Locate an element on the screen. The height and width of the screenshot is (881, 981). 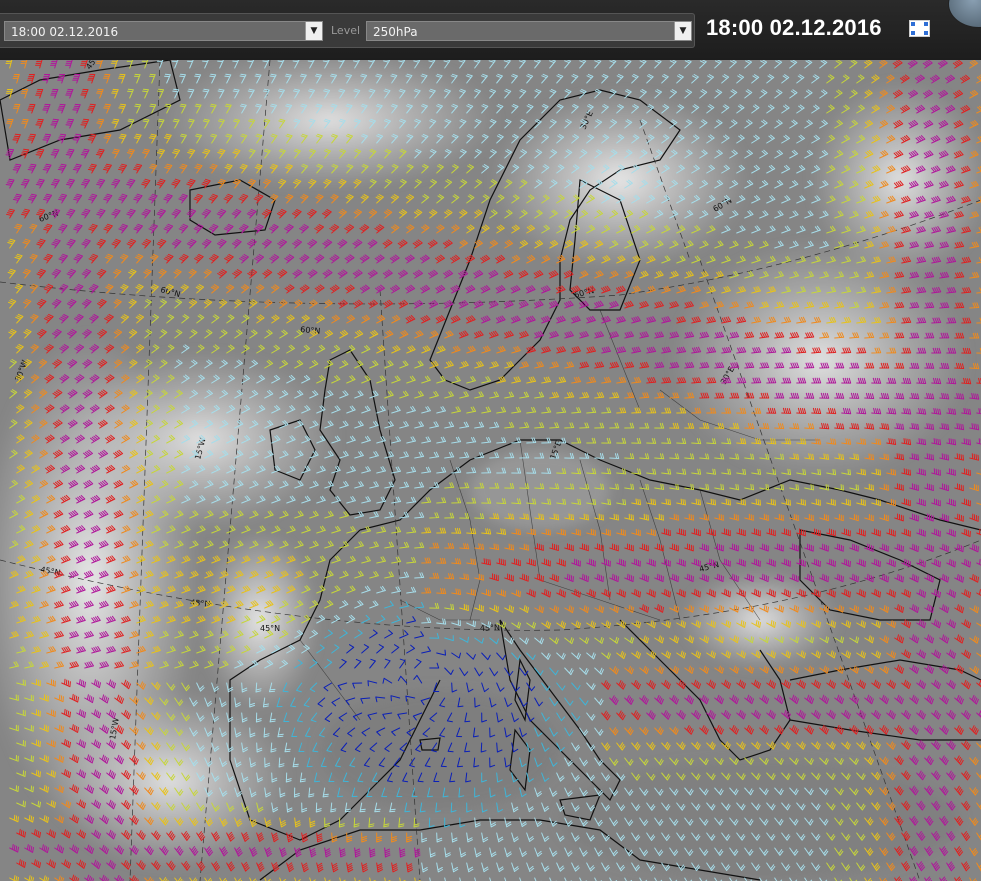
level-label: Level is located at coordinates (346, 30).